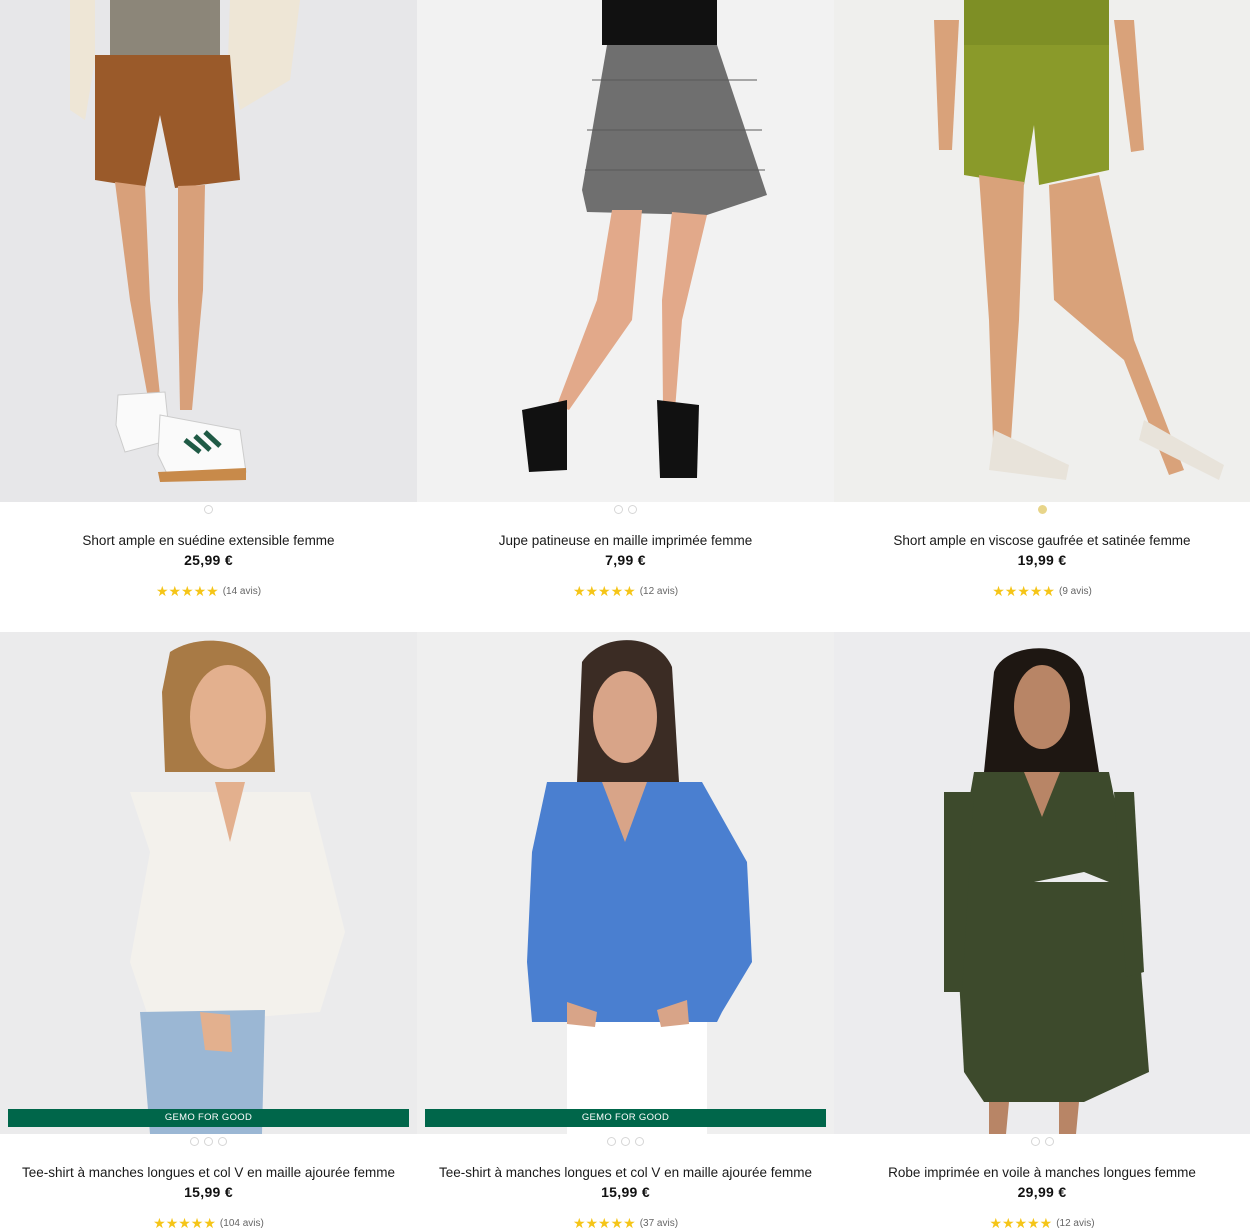 The width and height of the screenshot is (1250, 1231). I want to click on product-price: 19,99 €, so click(1042, 560).